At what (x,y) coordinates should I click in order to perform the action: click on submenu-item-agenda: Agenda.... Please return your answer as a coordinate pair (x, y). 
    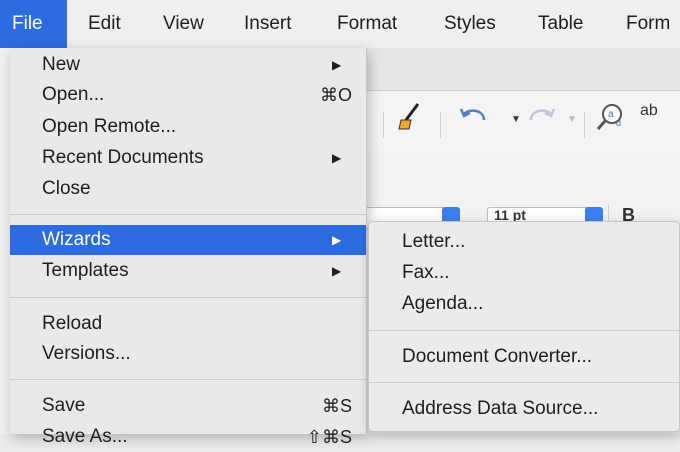
    Looking at the image, I should click on (524, 304).